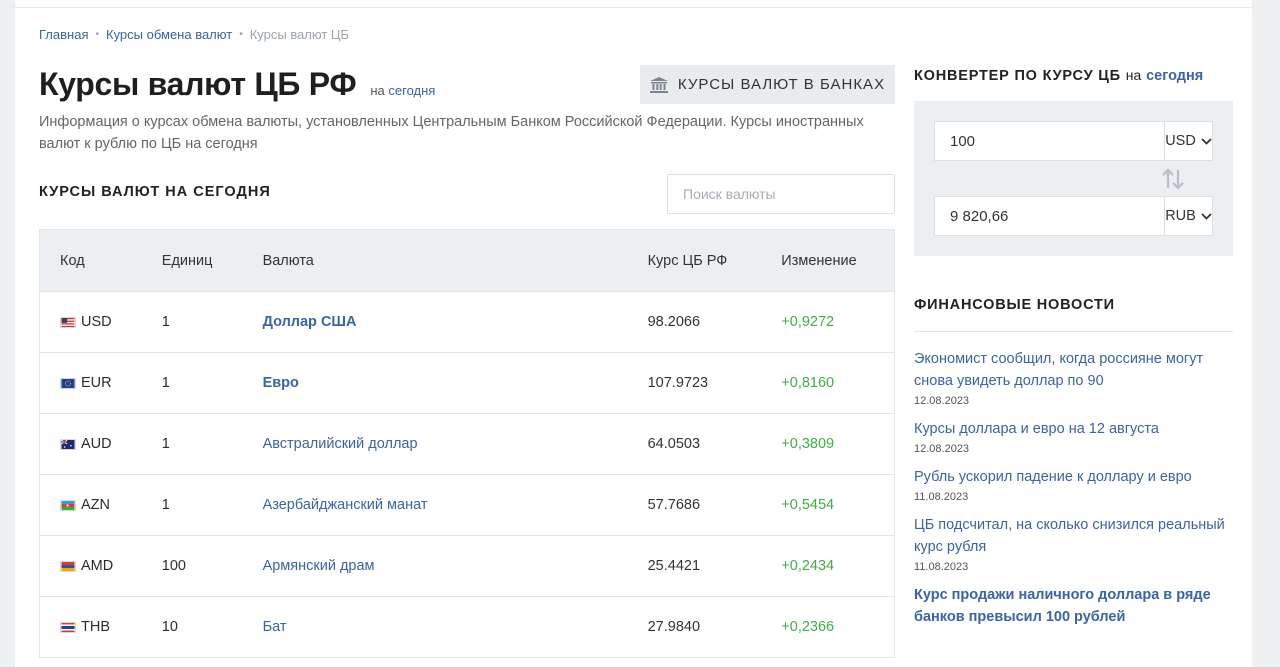 Image resolution: width=1280 pixels, height=667 pixels. I want to click on cell-code: THB, so click(91, 627).